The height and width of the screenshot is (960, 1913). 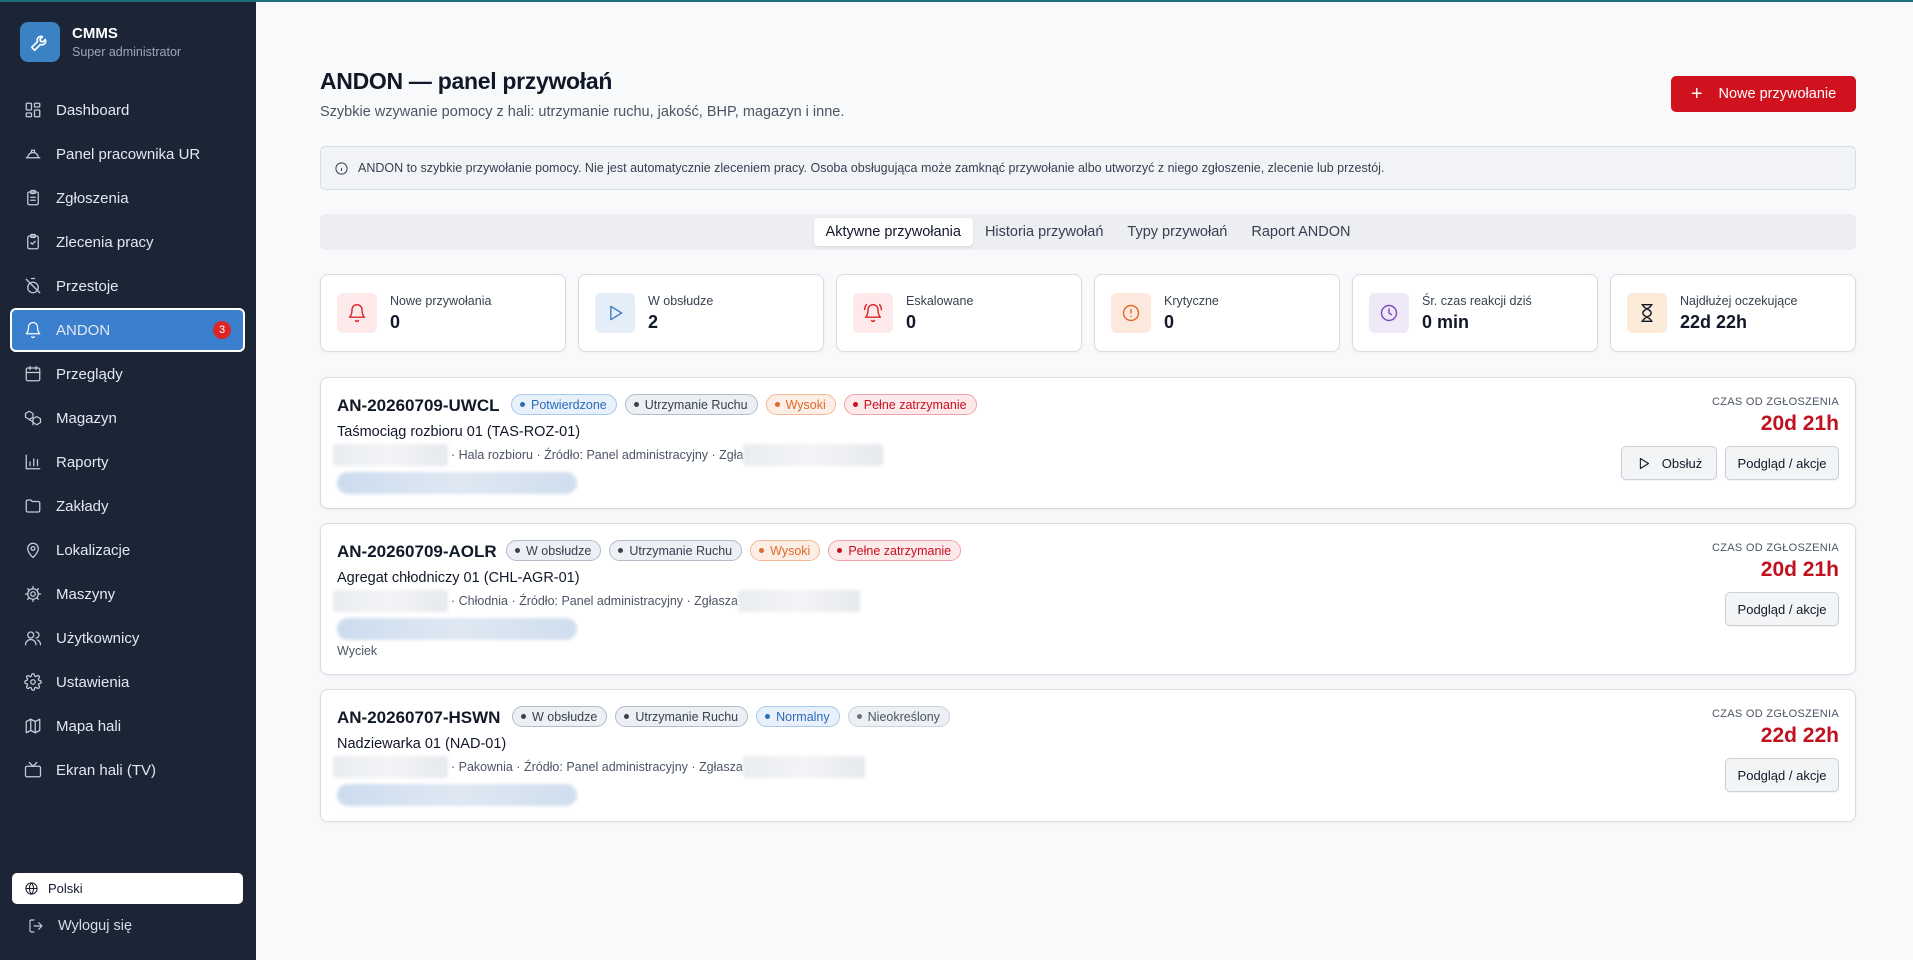 I want to click on sidebar-item-panel-pracownika-ur: Panel pracownika UR, so click(x=127, y=154).